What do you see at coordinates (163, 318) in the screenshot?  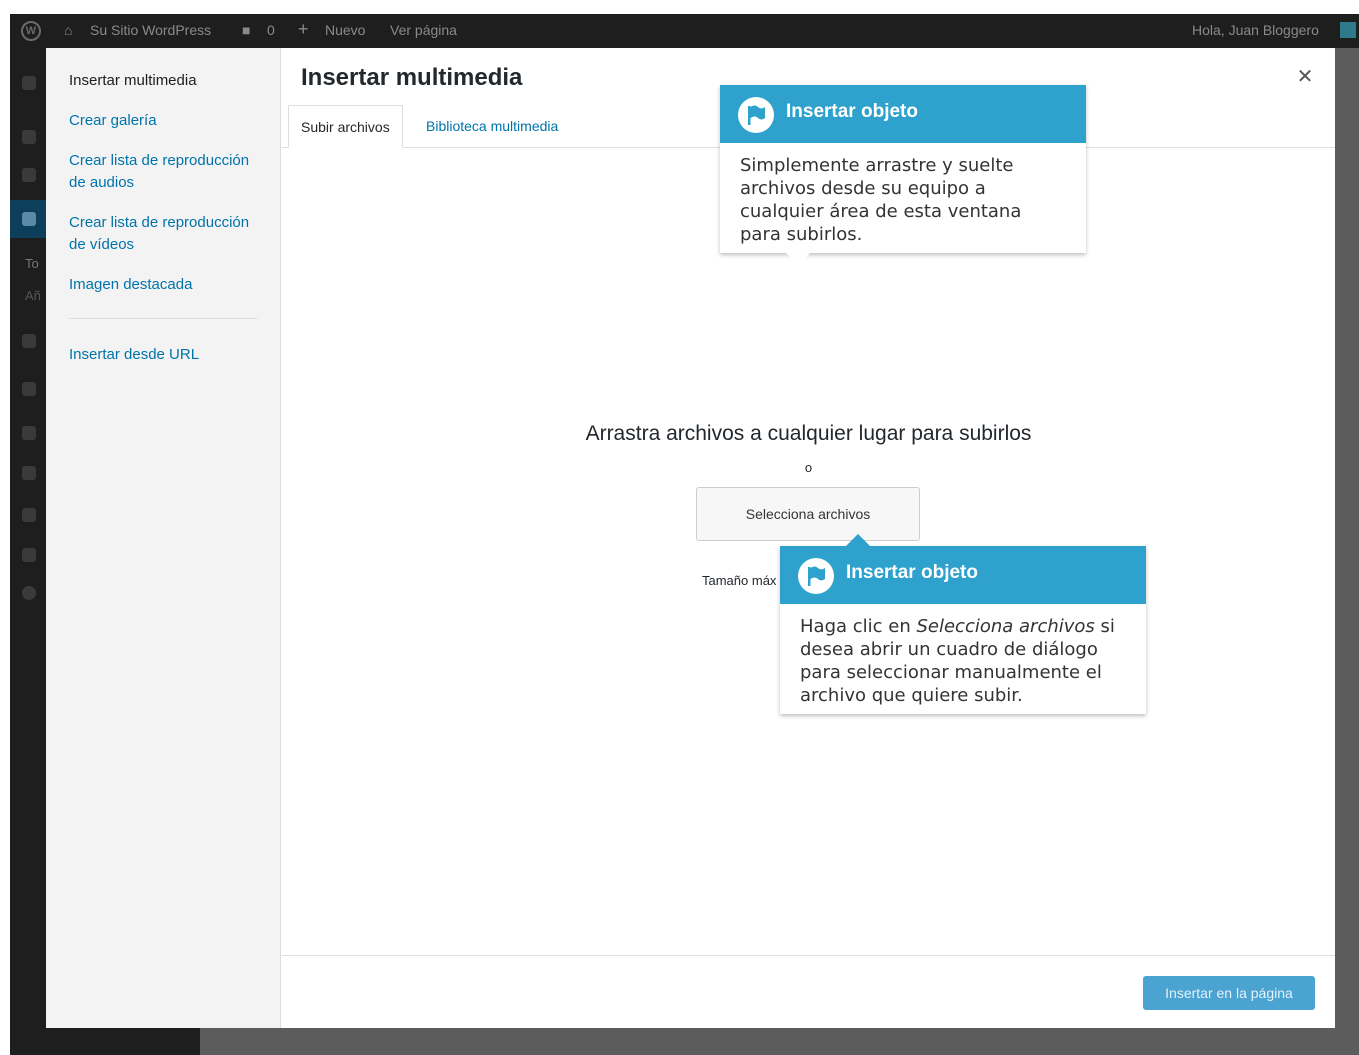 I see `menu-separator` at bounding box center [163, 318].